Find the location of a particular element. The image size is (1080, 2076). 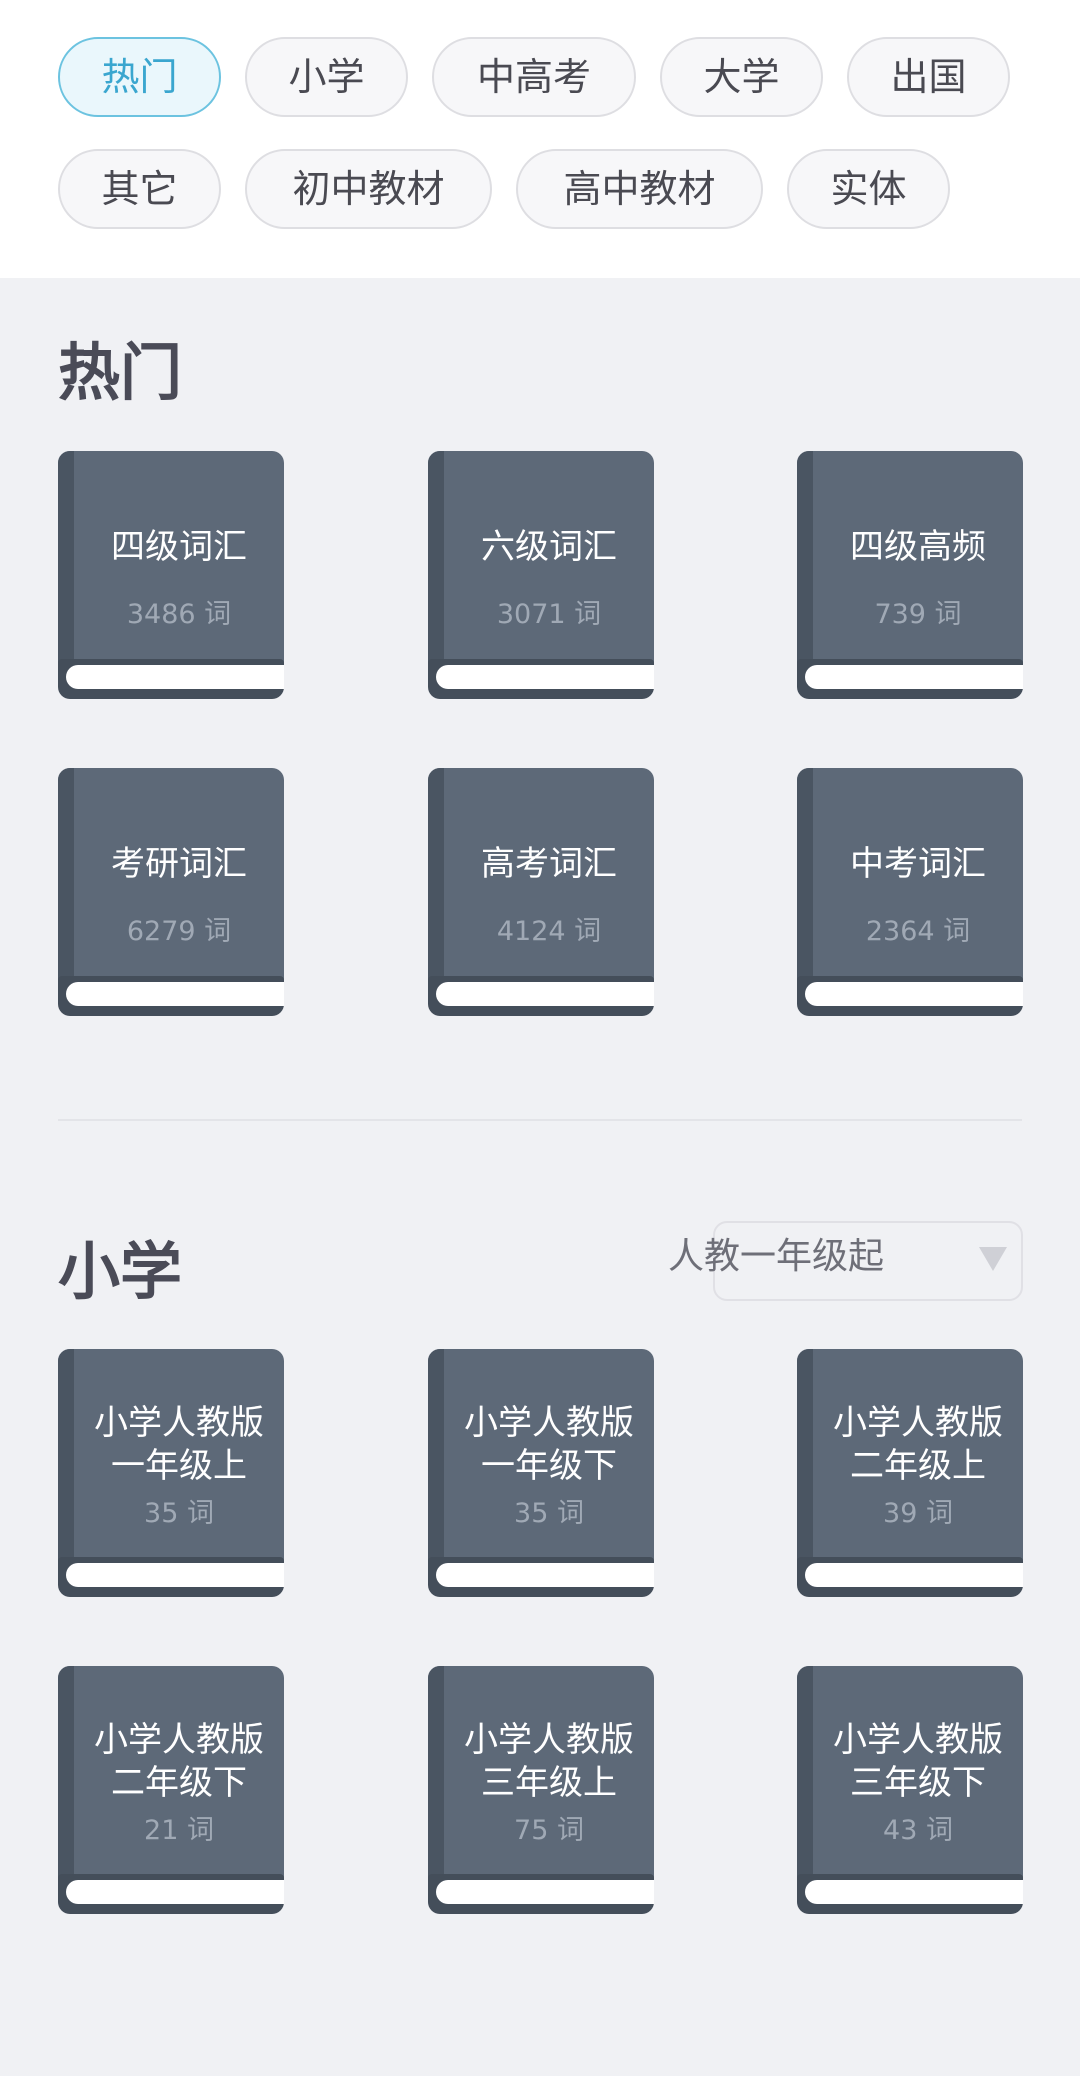

book-name-line2: 一年级下 is located at coordinates (549, 1466).